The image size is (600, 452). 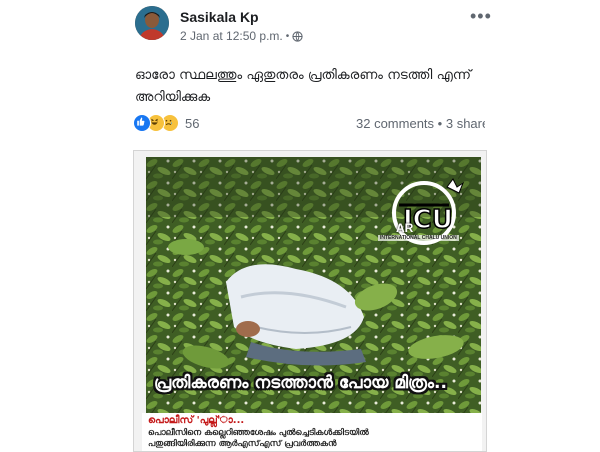 I want to click on engagement-stats: 32 comments • 3 shares, so click(x=420, y=123).